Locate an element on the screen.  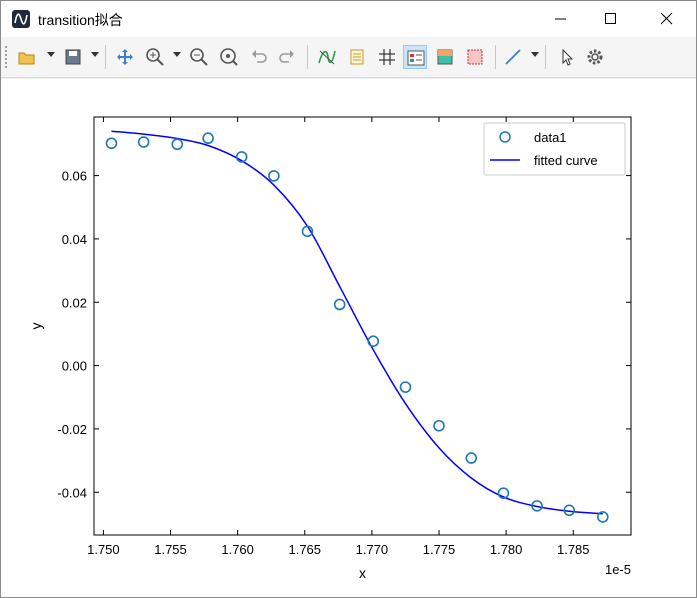
x-tick-label: 1.775 is located at coordinates (439, 549).